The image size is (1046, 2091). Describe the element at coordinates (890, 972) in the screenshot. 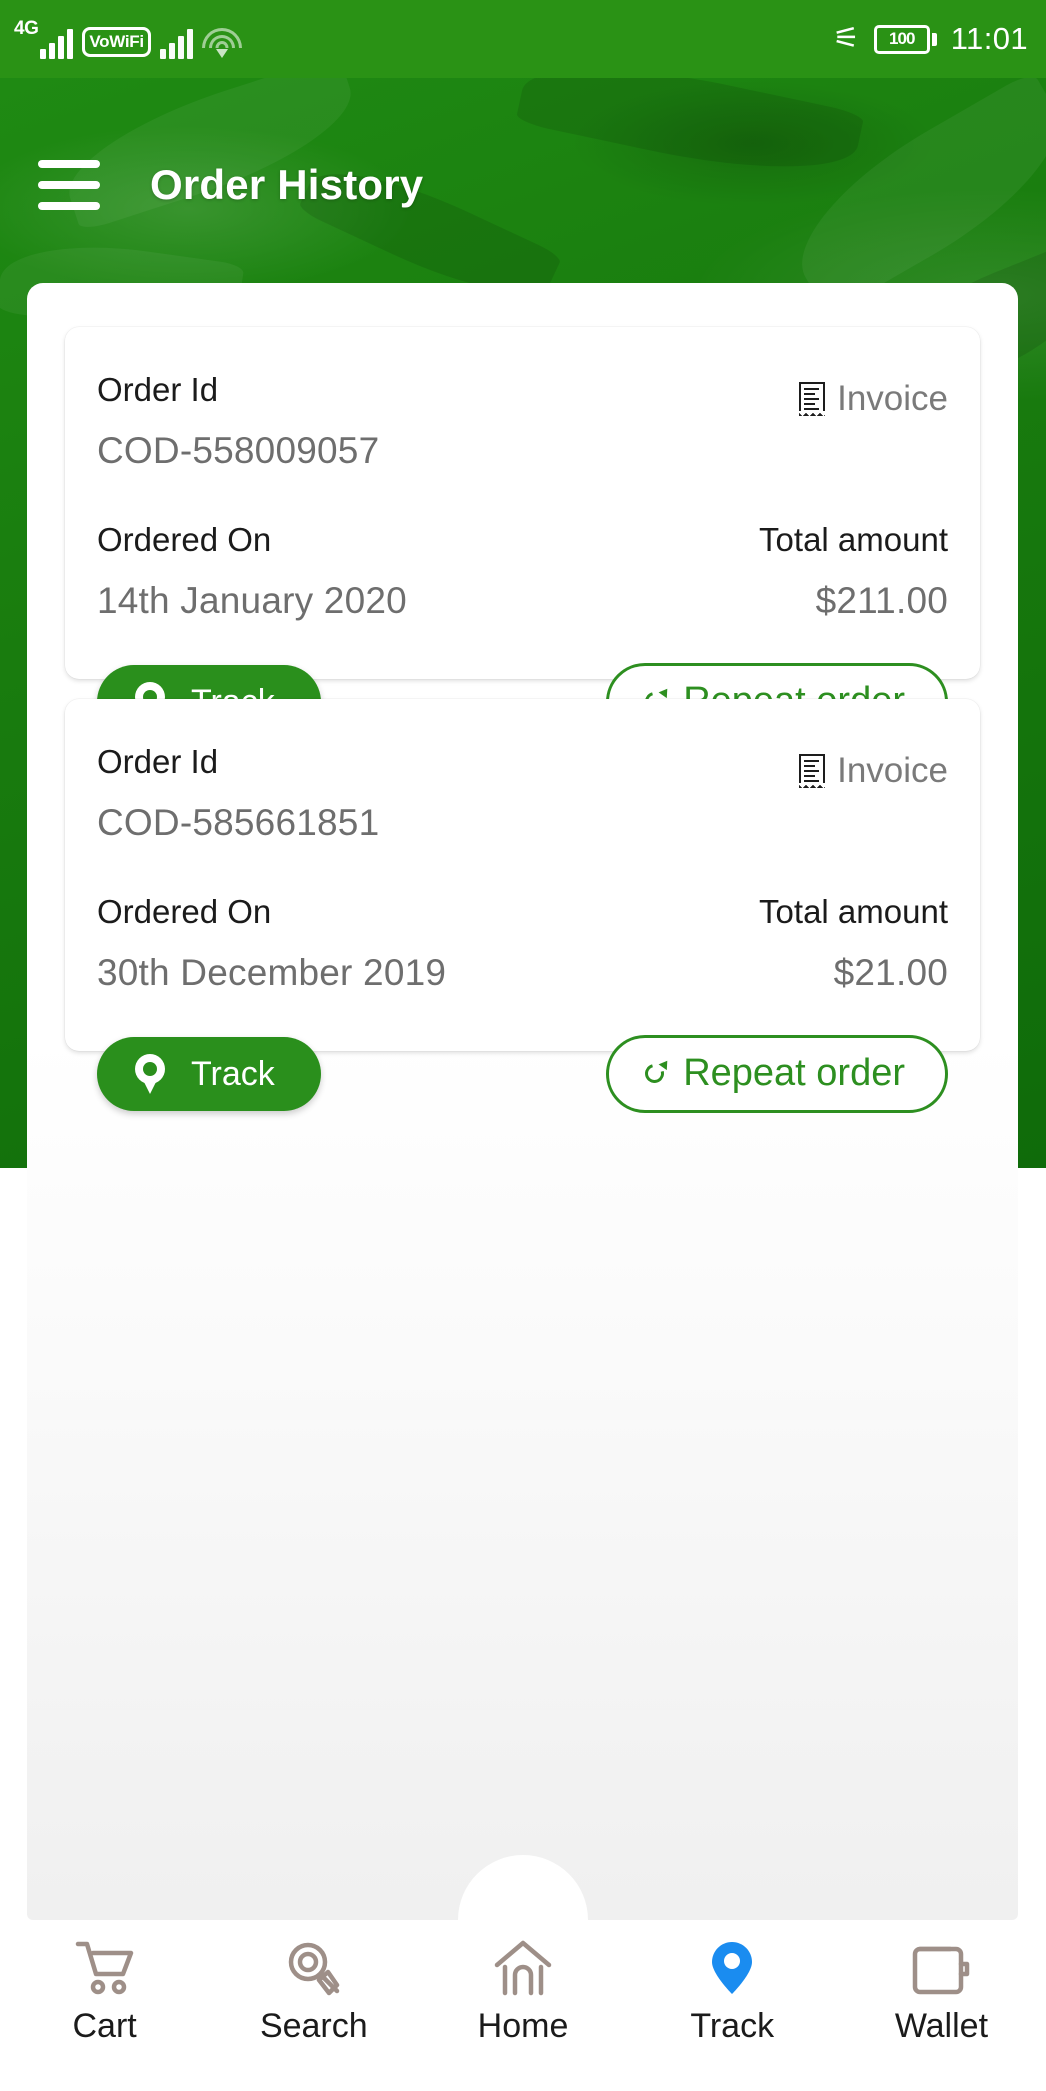

I see `total-amount-value: $21.00` at that location.